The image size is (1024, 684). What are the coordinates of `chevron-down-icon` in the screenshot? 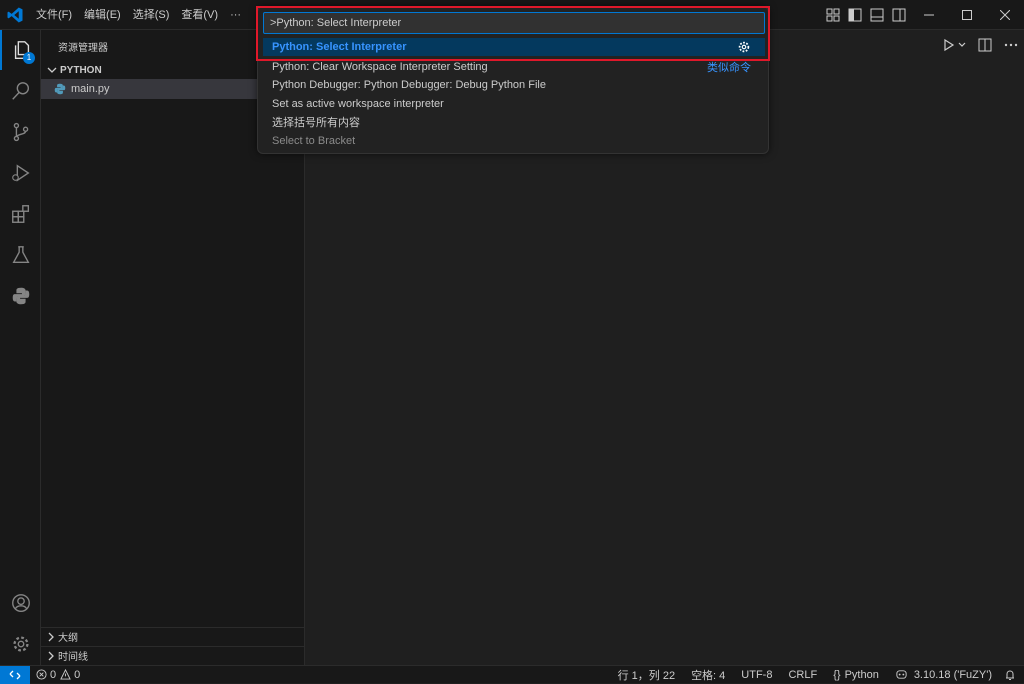 It's located at (52, 70).